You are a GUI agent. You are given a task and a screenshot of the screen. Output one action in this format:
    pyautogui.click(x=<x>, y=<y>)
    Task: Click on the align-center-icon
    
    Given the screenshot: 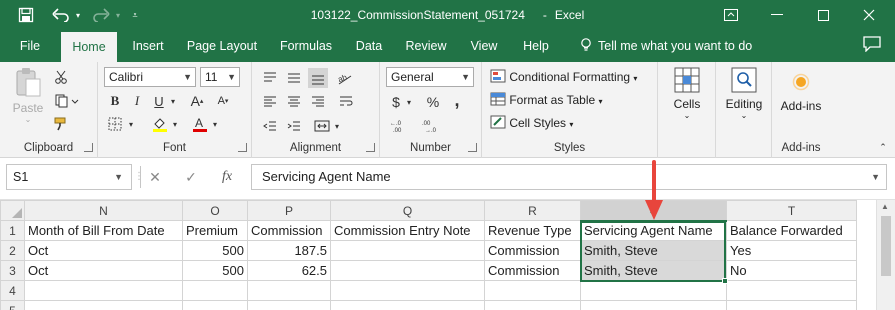 What is the action you would take?
    pyautogui.click(x=294, y=102)
    